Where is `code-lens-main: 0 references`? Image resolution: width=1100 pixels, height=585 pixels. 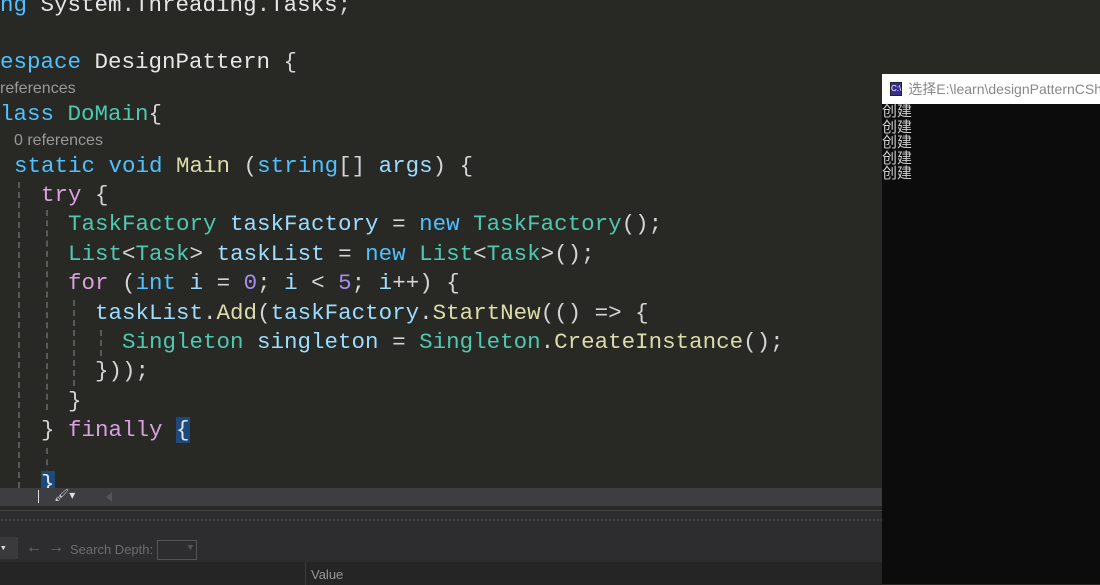 code-lens-main: 0 references is located at coordinates (58, 141).